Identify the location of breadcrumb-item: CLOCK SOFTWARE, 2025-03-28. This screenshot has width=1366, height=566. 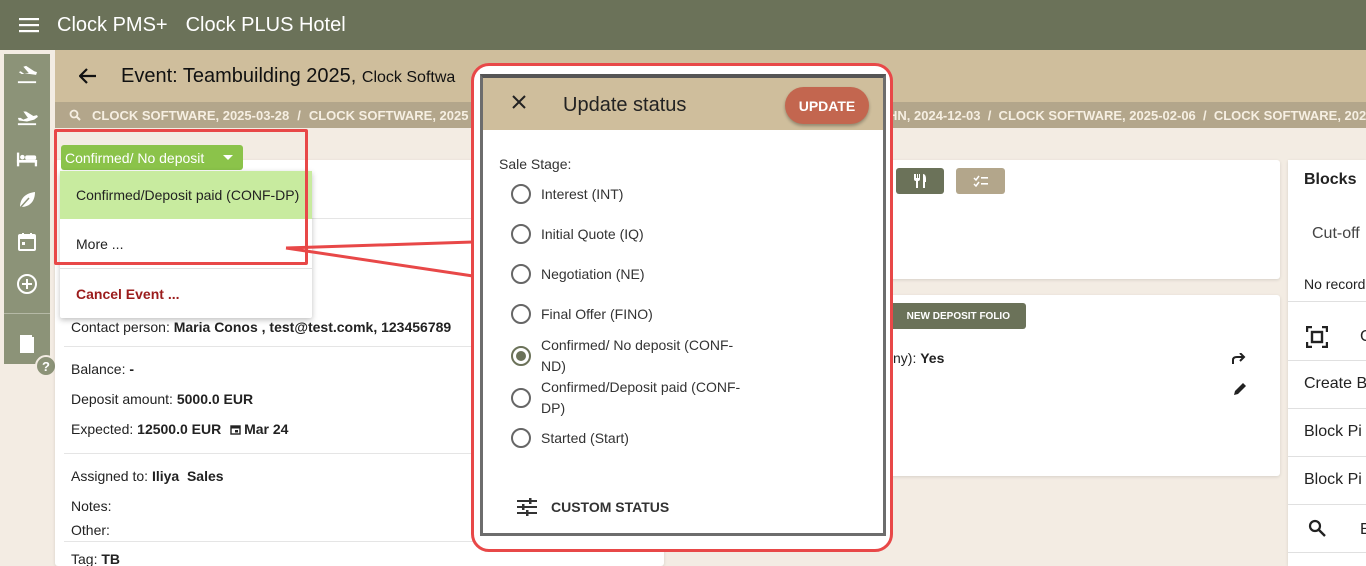
(190, 115).